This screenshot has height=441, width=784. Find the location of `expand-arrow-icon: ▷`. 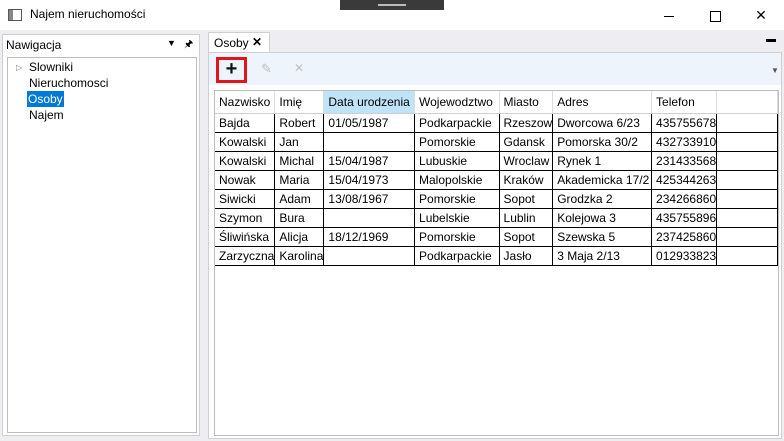

expand-arrow-icon: ▷ is located at coordinates (19, 67).